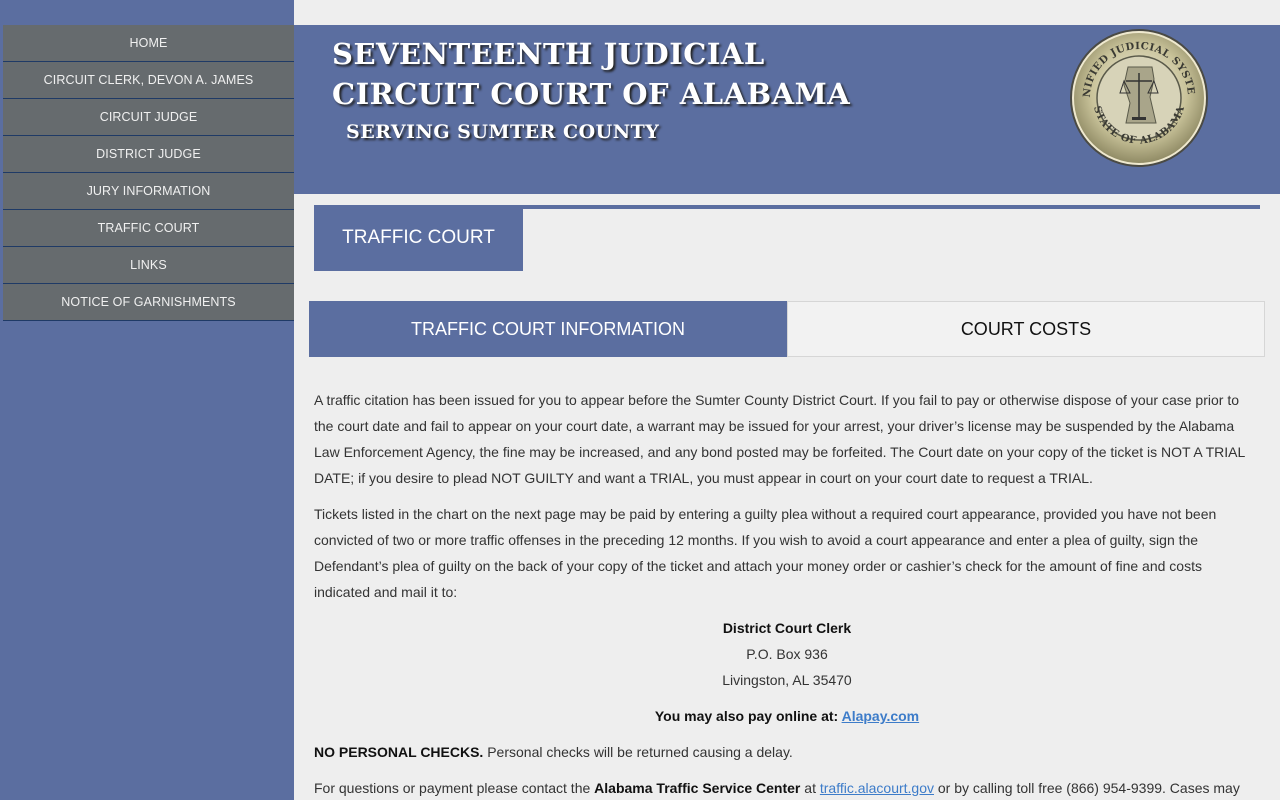 This screenshot has width=1280, height=800. I want to click on nav-item-notice-of-garnishments: NOTICE OF GARNISHMENTS, so click(148, 302).